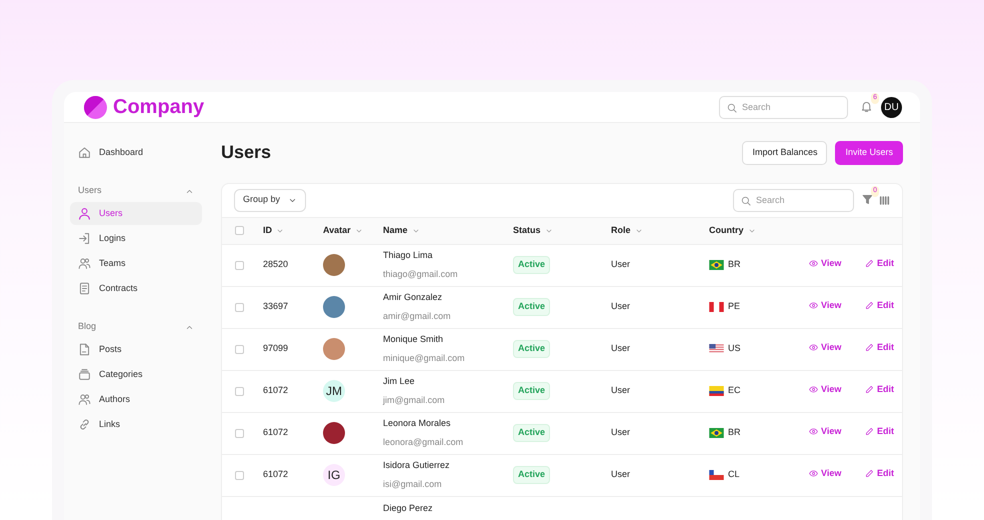 This screenshot has height=520, width=984. I want to click on invite-button: Invite Users, so click(869, 152).